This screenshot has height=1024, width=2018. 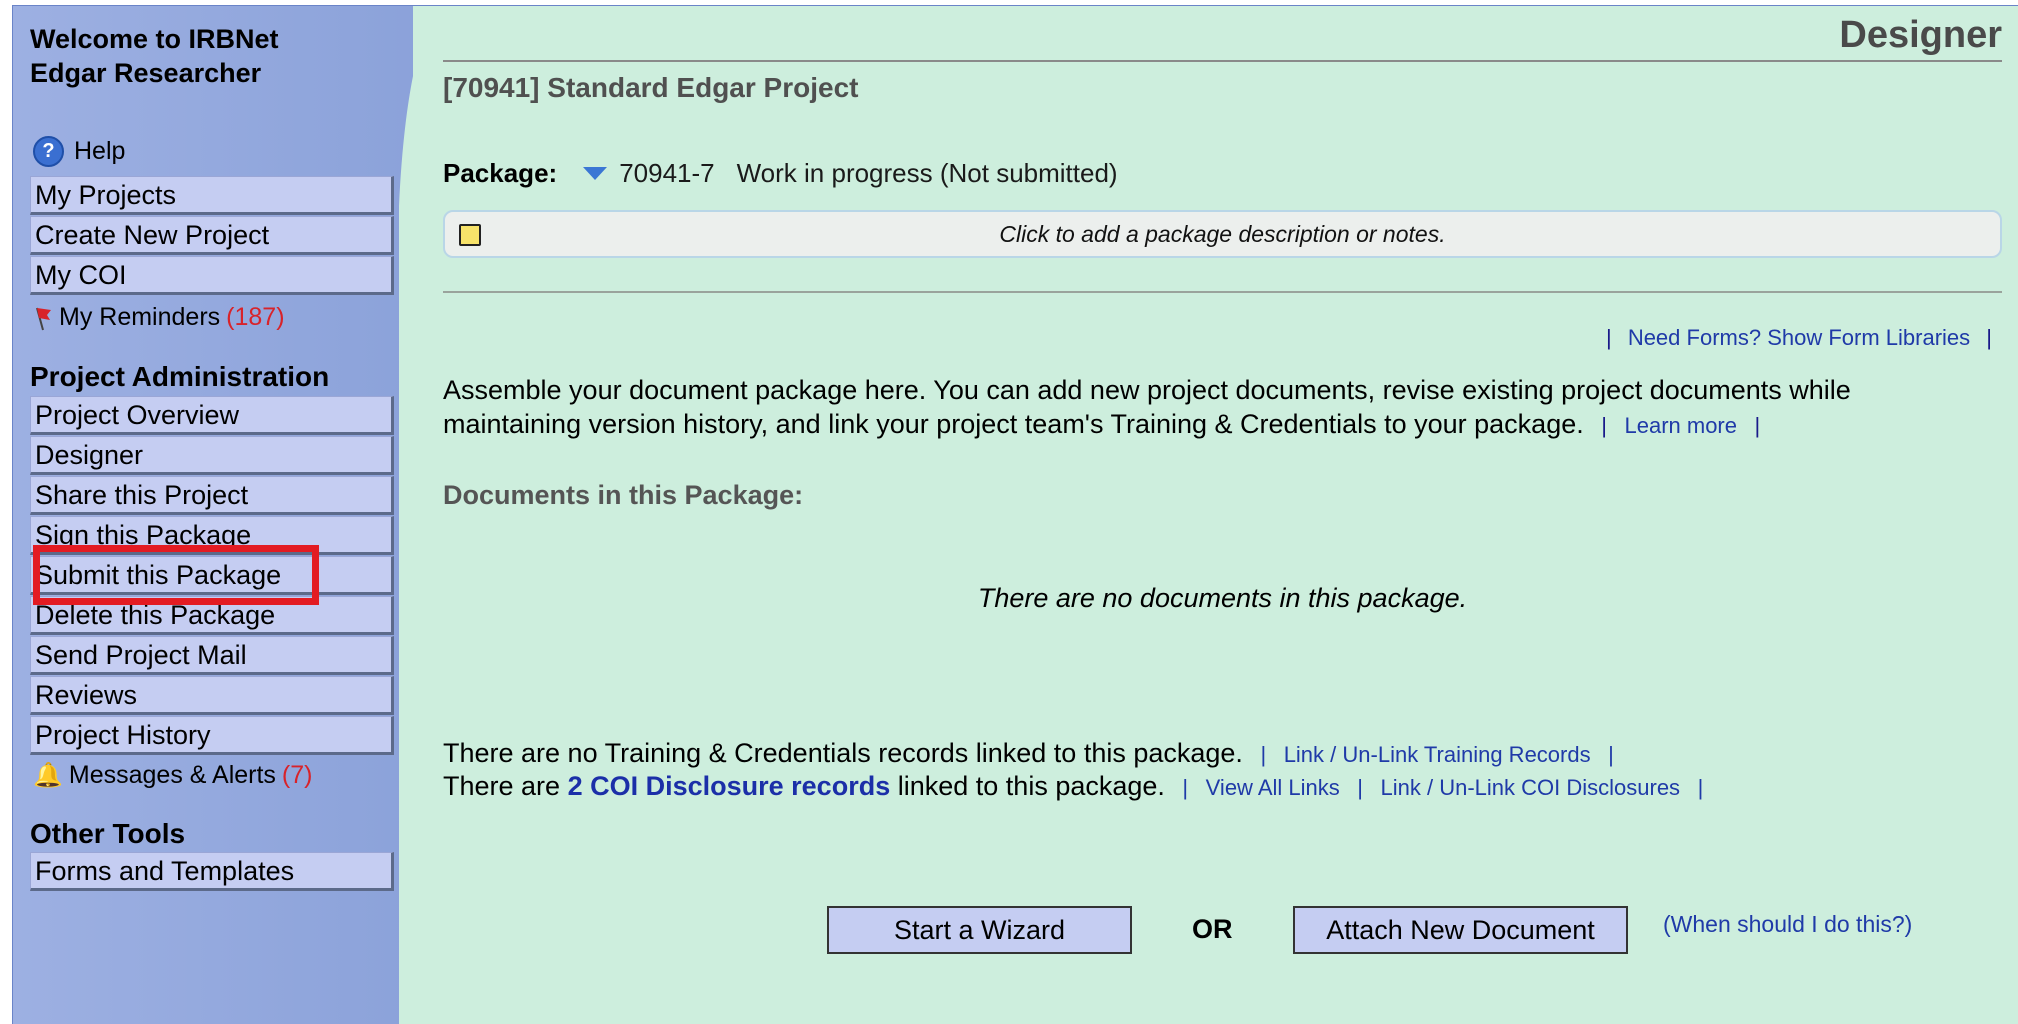 I want to click on sidebar-item-project-history: Project History, so click(x=212, y=735).